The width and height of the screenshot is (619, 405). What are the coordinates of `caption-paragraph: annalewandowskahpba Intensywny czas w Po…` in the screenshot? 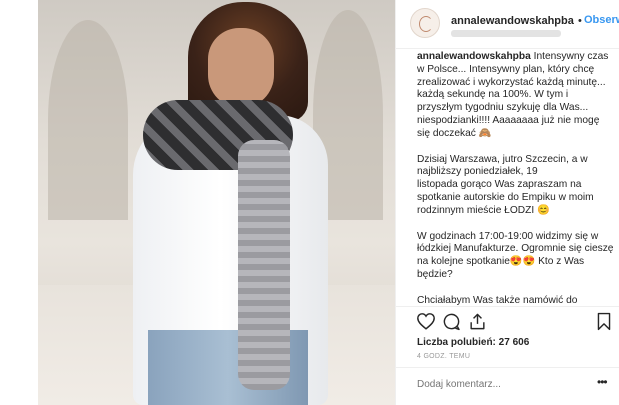 It's located at (516, 96).